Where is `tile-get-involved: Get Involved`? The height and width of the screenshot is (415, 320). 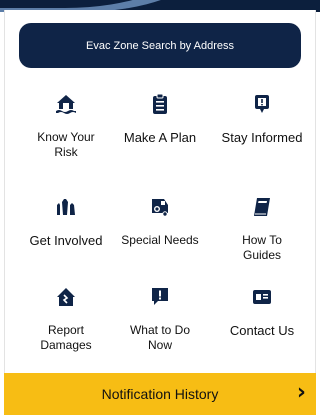
tile-get-involved: Get Involved is located at coordinates (66, 238).